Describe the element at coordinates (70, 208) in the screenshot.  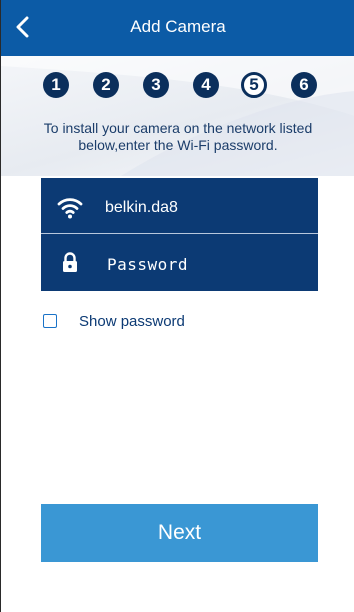
I see `wifi-icon` at that location.